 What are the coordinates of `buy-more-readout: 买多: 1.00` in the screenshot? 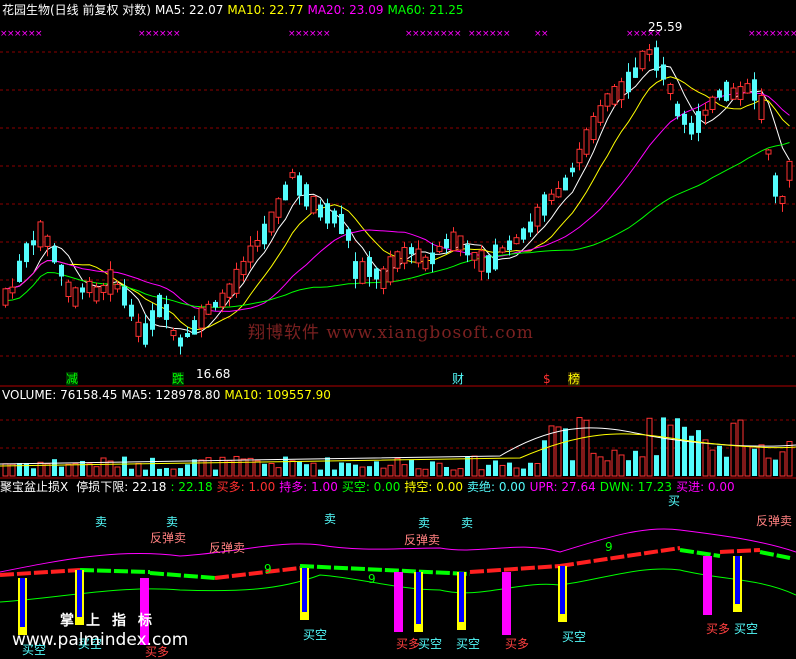 It's located at (246, 487).